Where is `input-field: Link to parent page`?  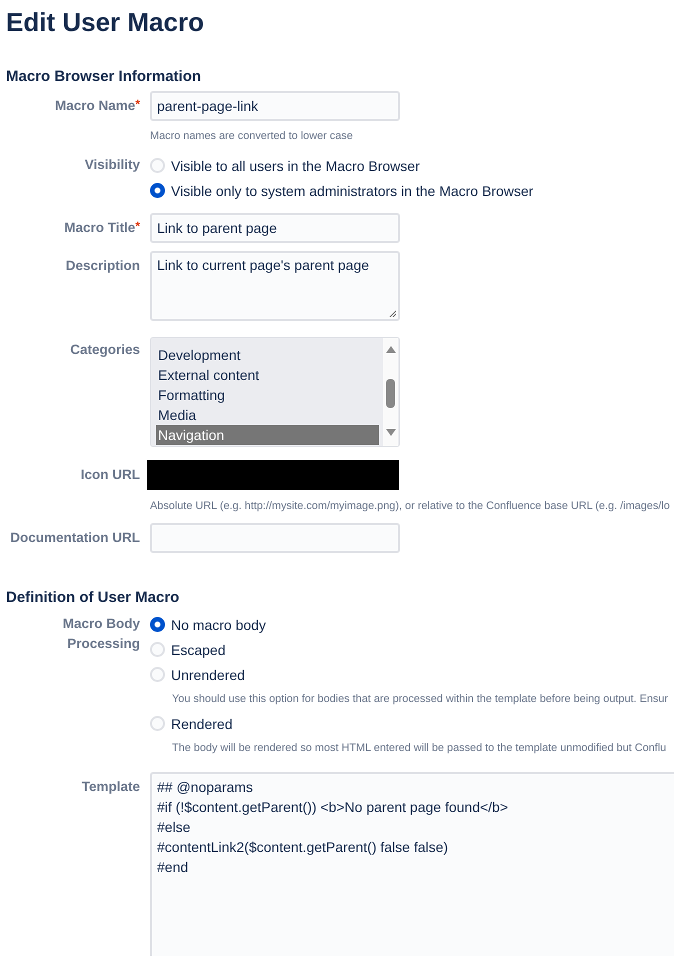
input-field: Link to parent page is located at coordinates (275, 228).